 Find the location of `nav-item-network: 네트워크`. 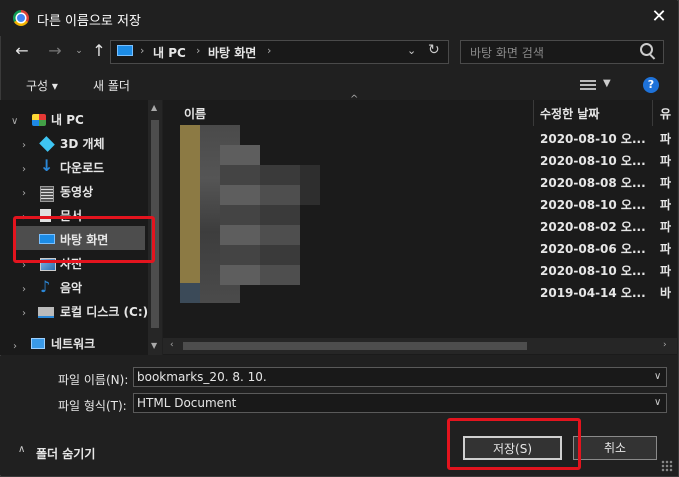

nav-item-network: 네트워크 is located at coordinates (73, 344).